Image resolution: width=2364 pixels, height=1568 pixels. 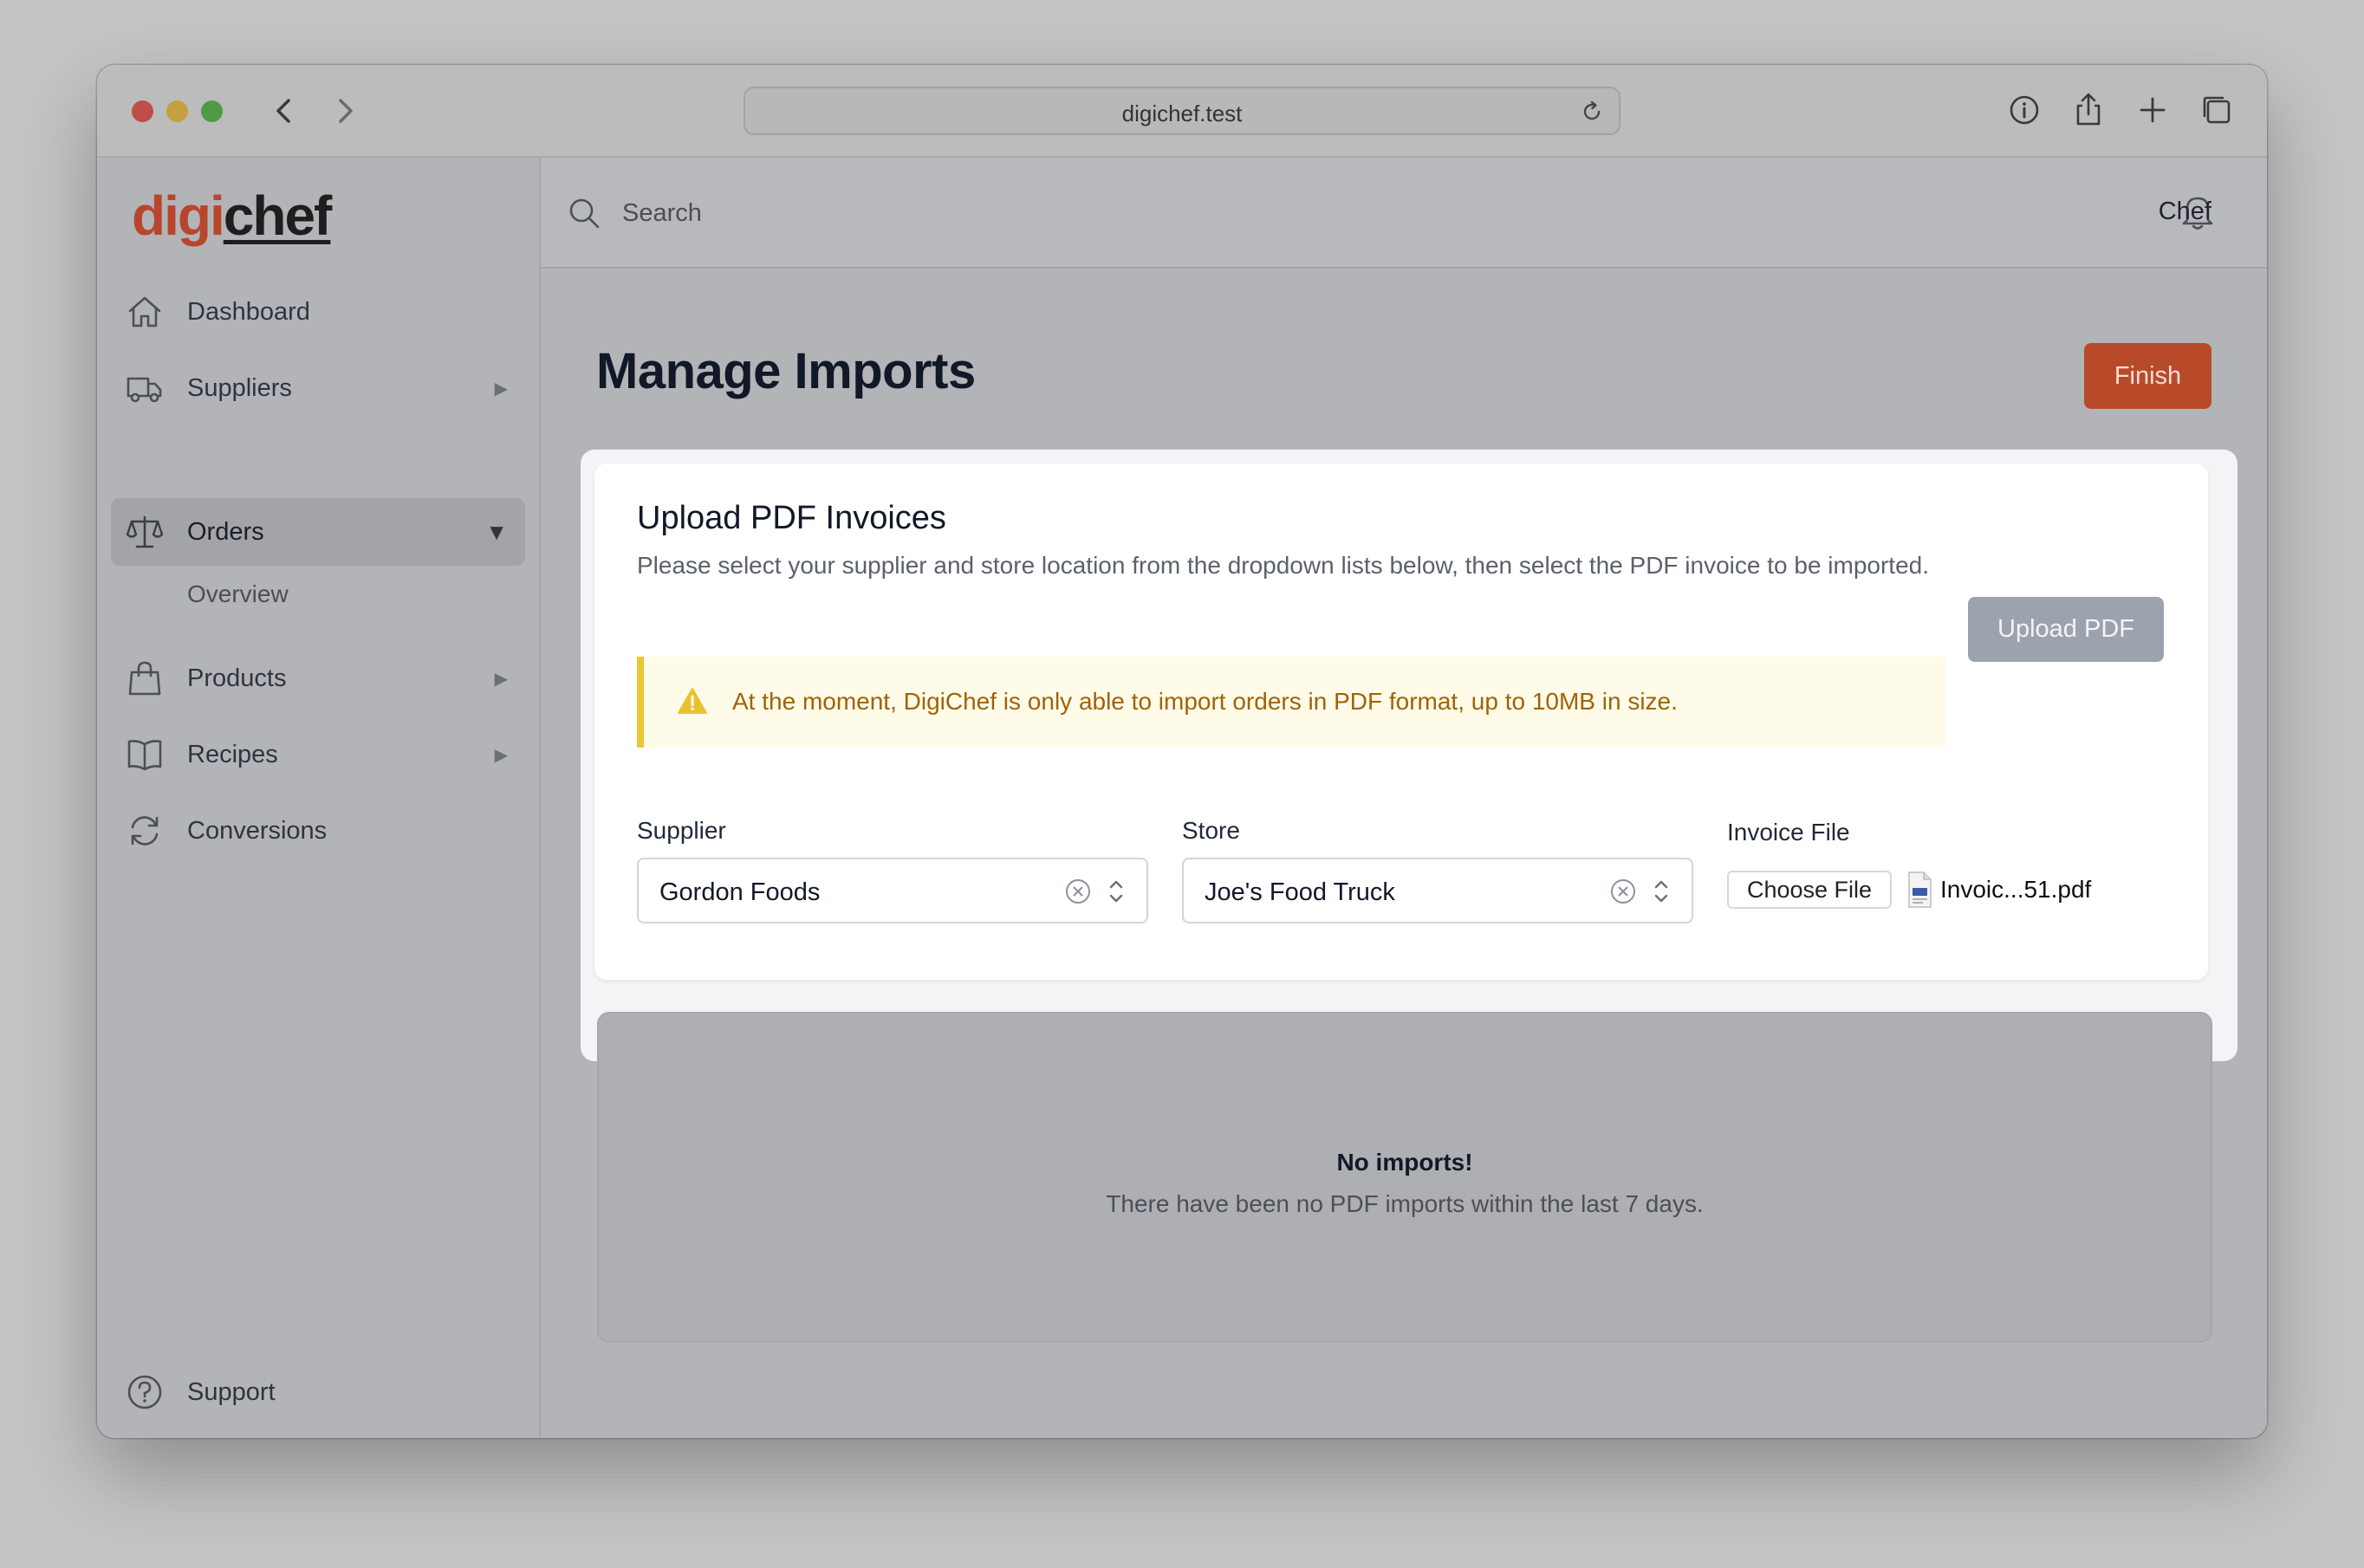 I want to click on address-bar: digichef.test, so click(x=1182, y=111).